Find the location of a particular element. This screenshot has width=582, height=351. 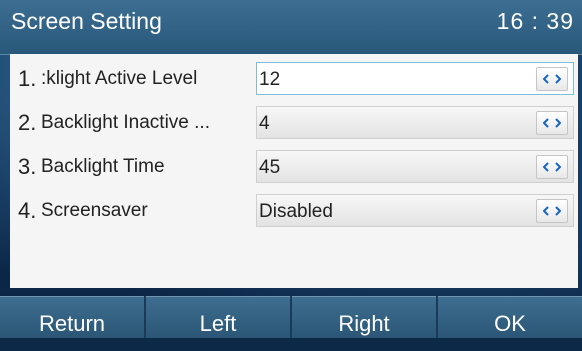

field-value: 4 is located at coordinates (264, 123).